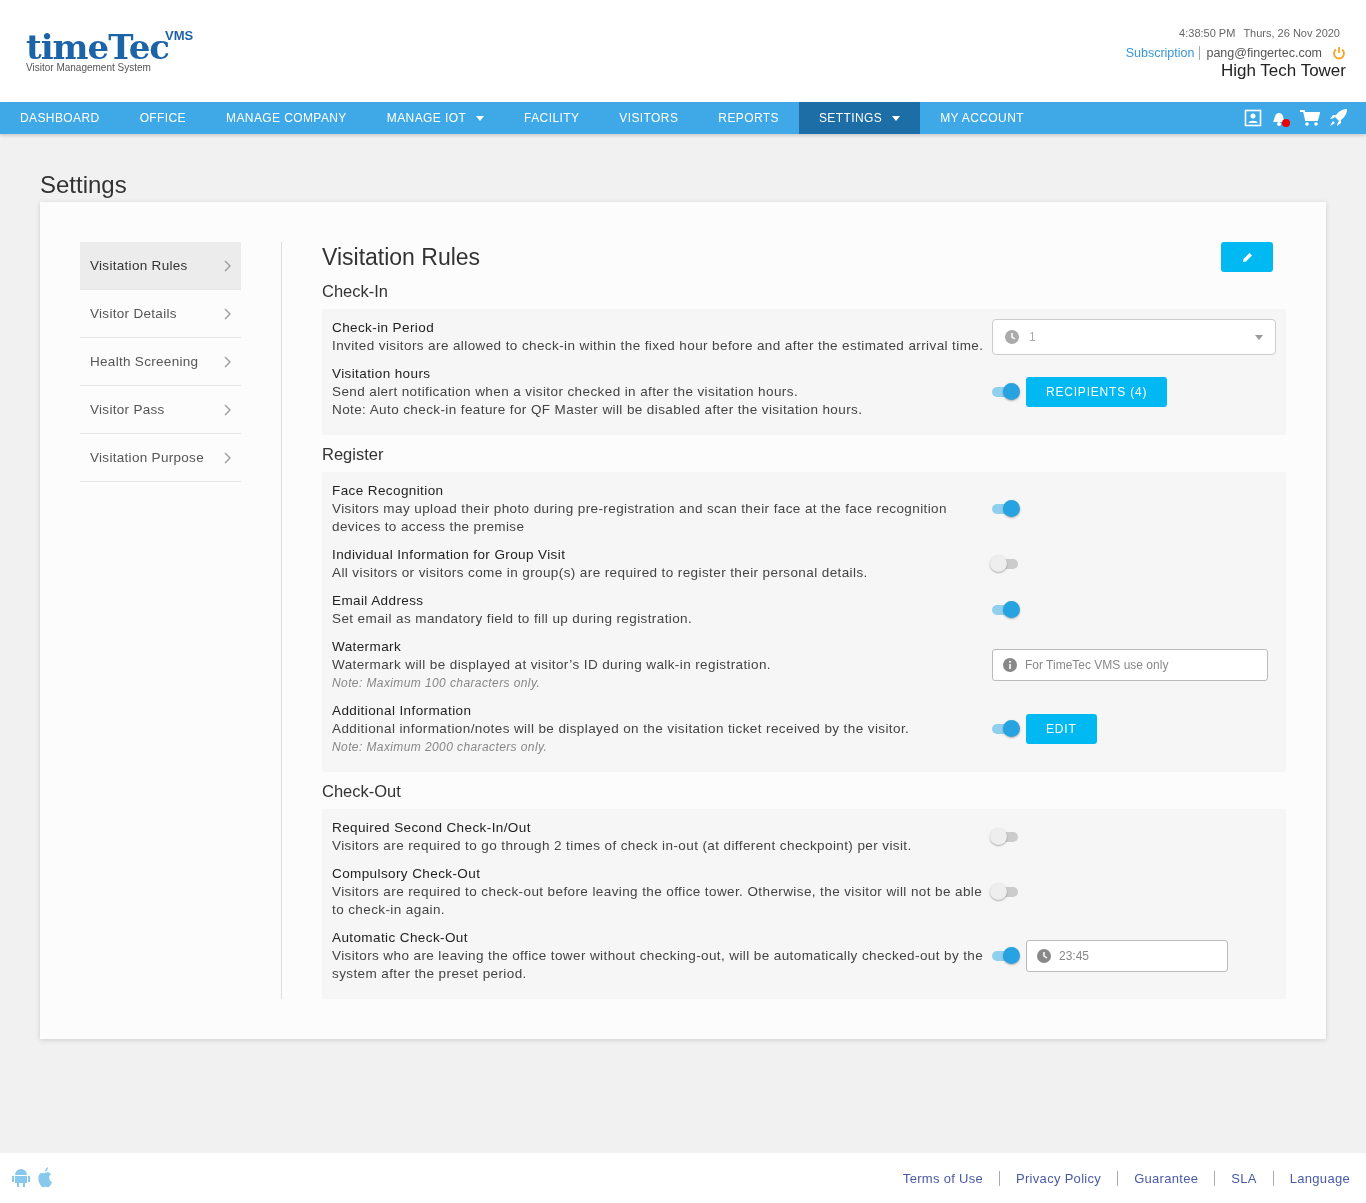  What do you see at coordinates (566, 392) in the screenshot?
I see `setting-description: Send alert notification when a visitor checked in after the visitation hours.` at bounding box center [566, 392].